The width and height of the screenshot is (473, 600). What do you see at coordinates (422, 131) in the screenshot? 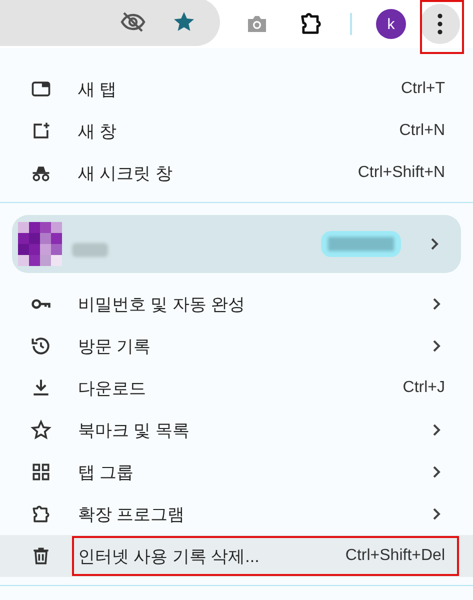
I see `shortcut-text: Ctrl+N` at bounding box center [422, 131].